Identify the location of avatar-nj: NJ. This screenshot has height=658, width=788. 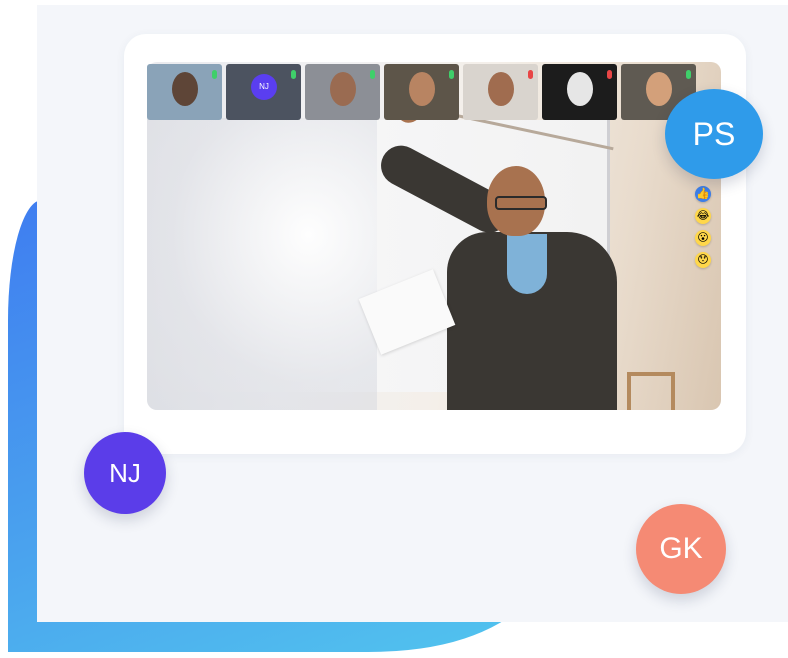
(125, 473).